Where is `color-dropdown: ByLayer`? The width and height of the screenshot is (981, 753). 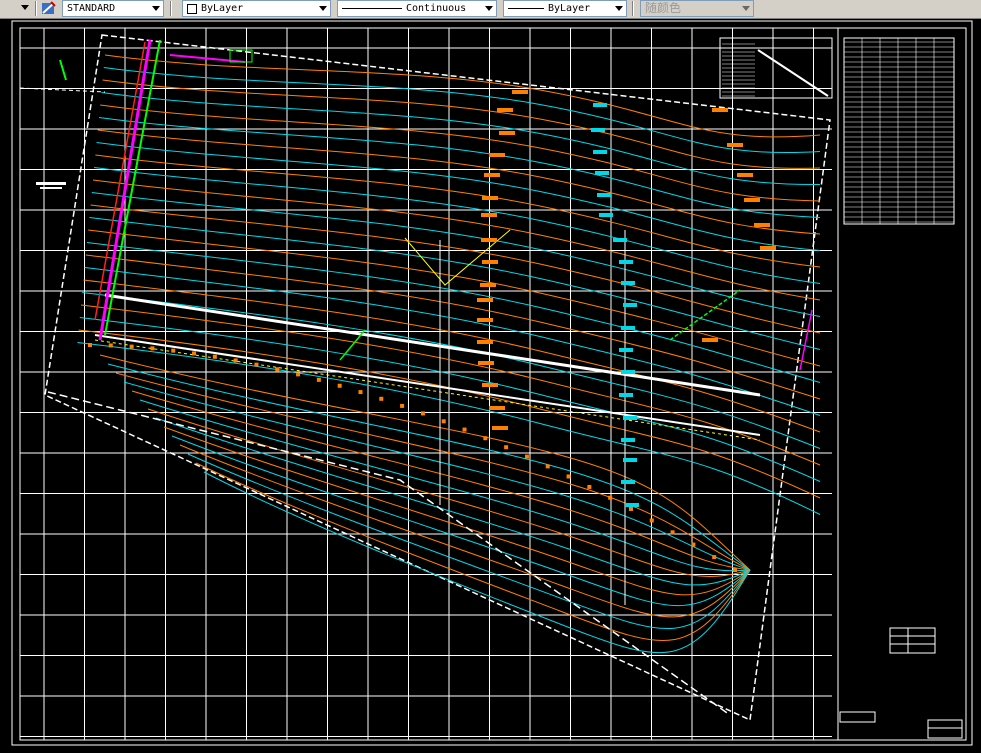 color-dropdown: ByLayer is located at coordinates (256, 8).